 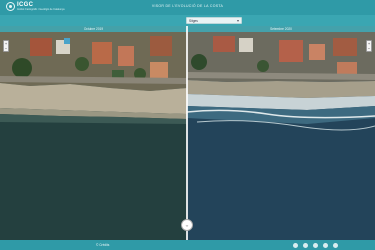 I want to click on right-zoom-control: + −, so click(x=369, y=46).